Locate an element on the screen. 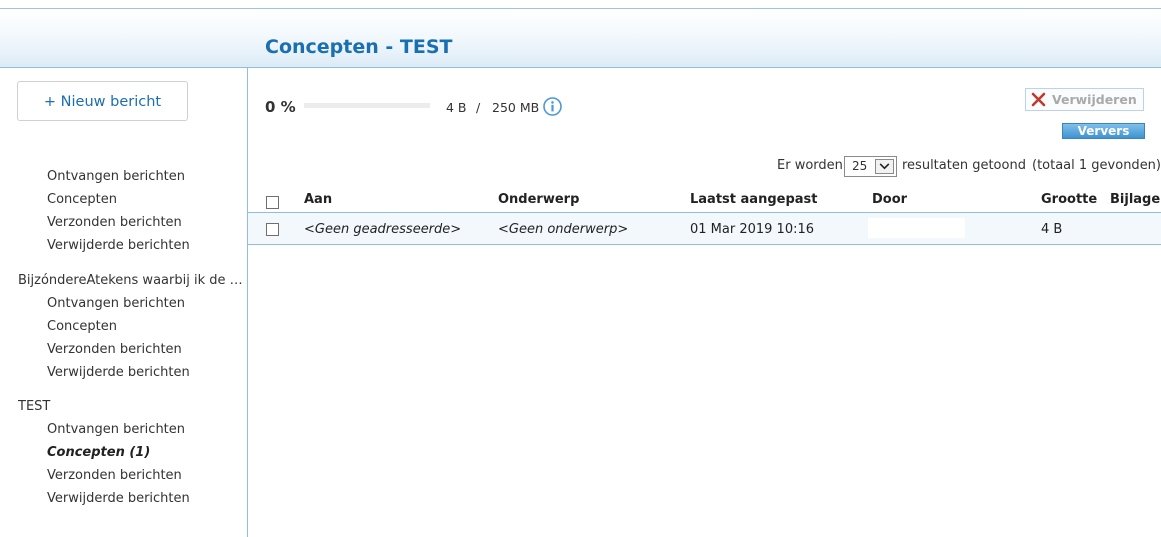 Image resolution: width=1161 pixels, height=537 pixels. page-size-select: 25 is located at coordinates (870, 166).